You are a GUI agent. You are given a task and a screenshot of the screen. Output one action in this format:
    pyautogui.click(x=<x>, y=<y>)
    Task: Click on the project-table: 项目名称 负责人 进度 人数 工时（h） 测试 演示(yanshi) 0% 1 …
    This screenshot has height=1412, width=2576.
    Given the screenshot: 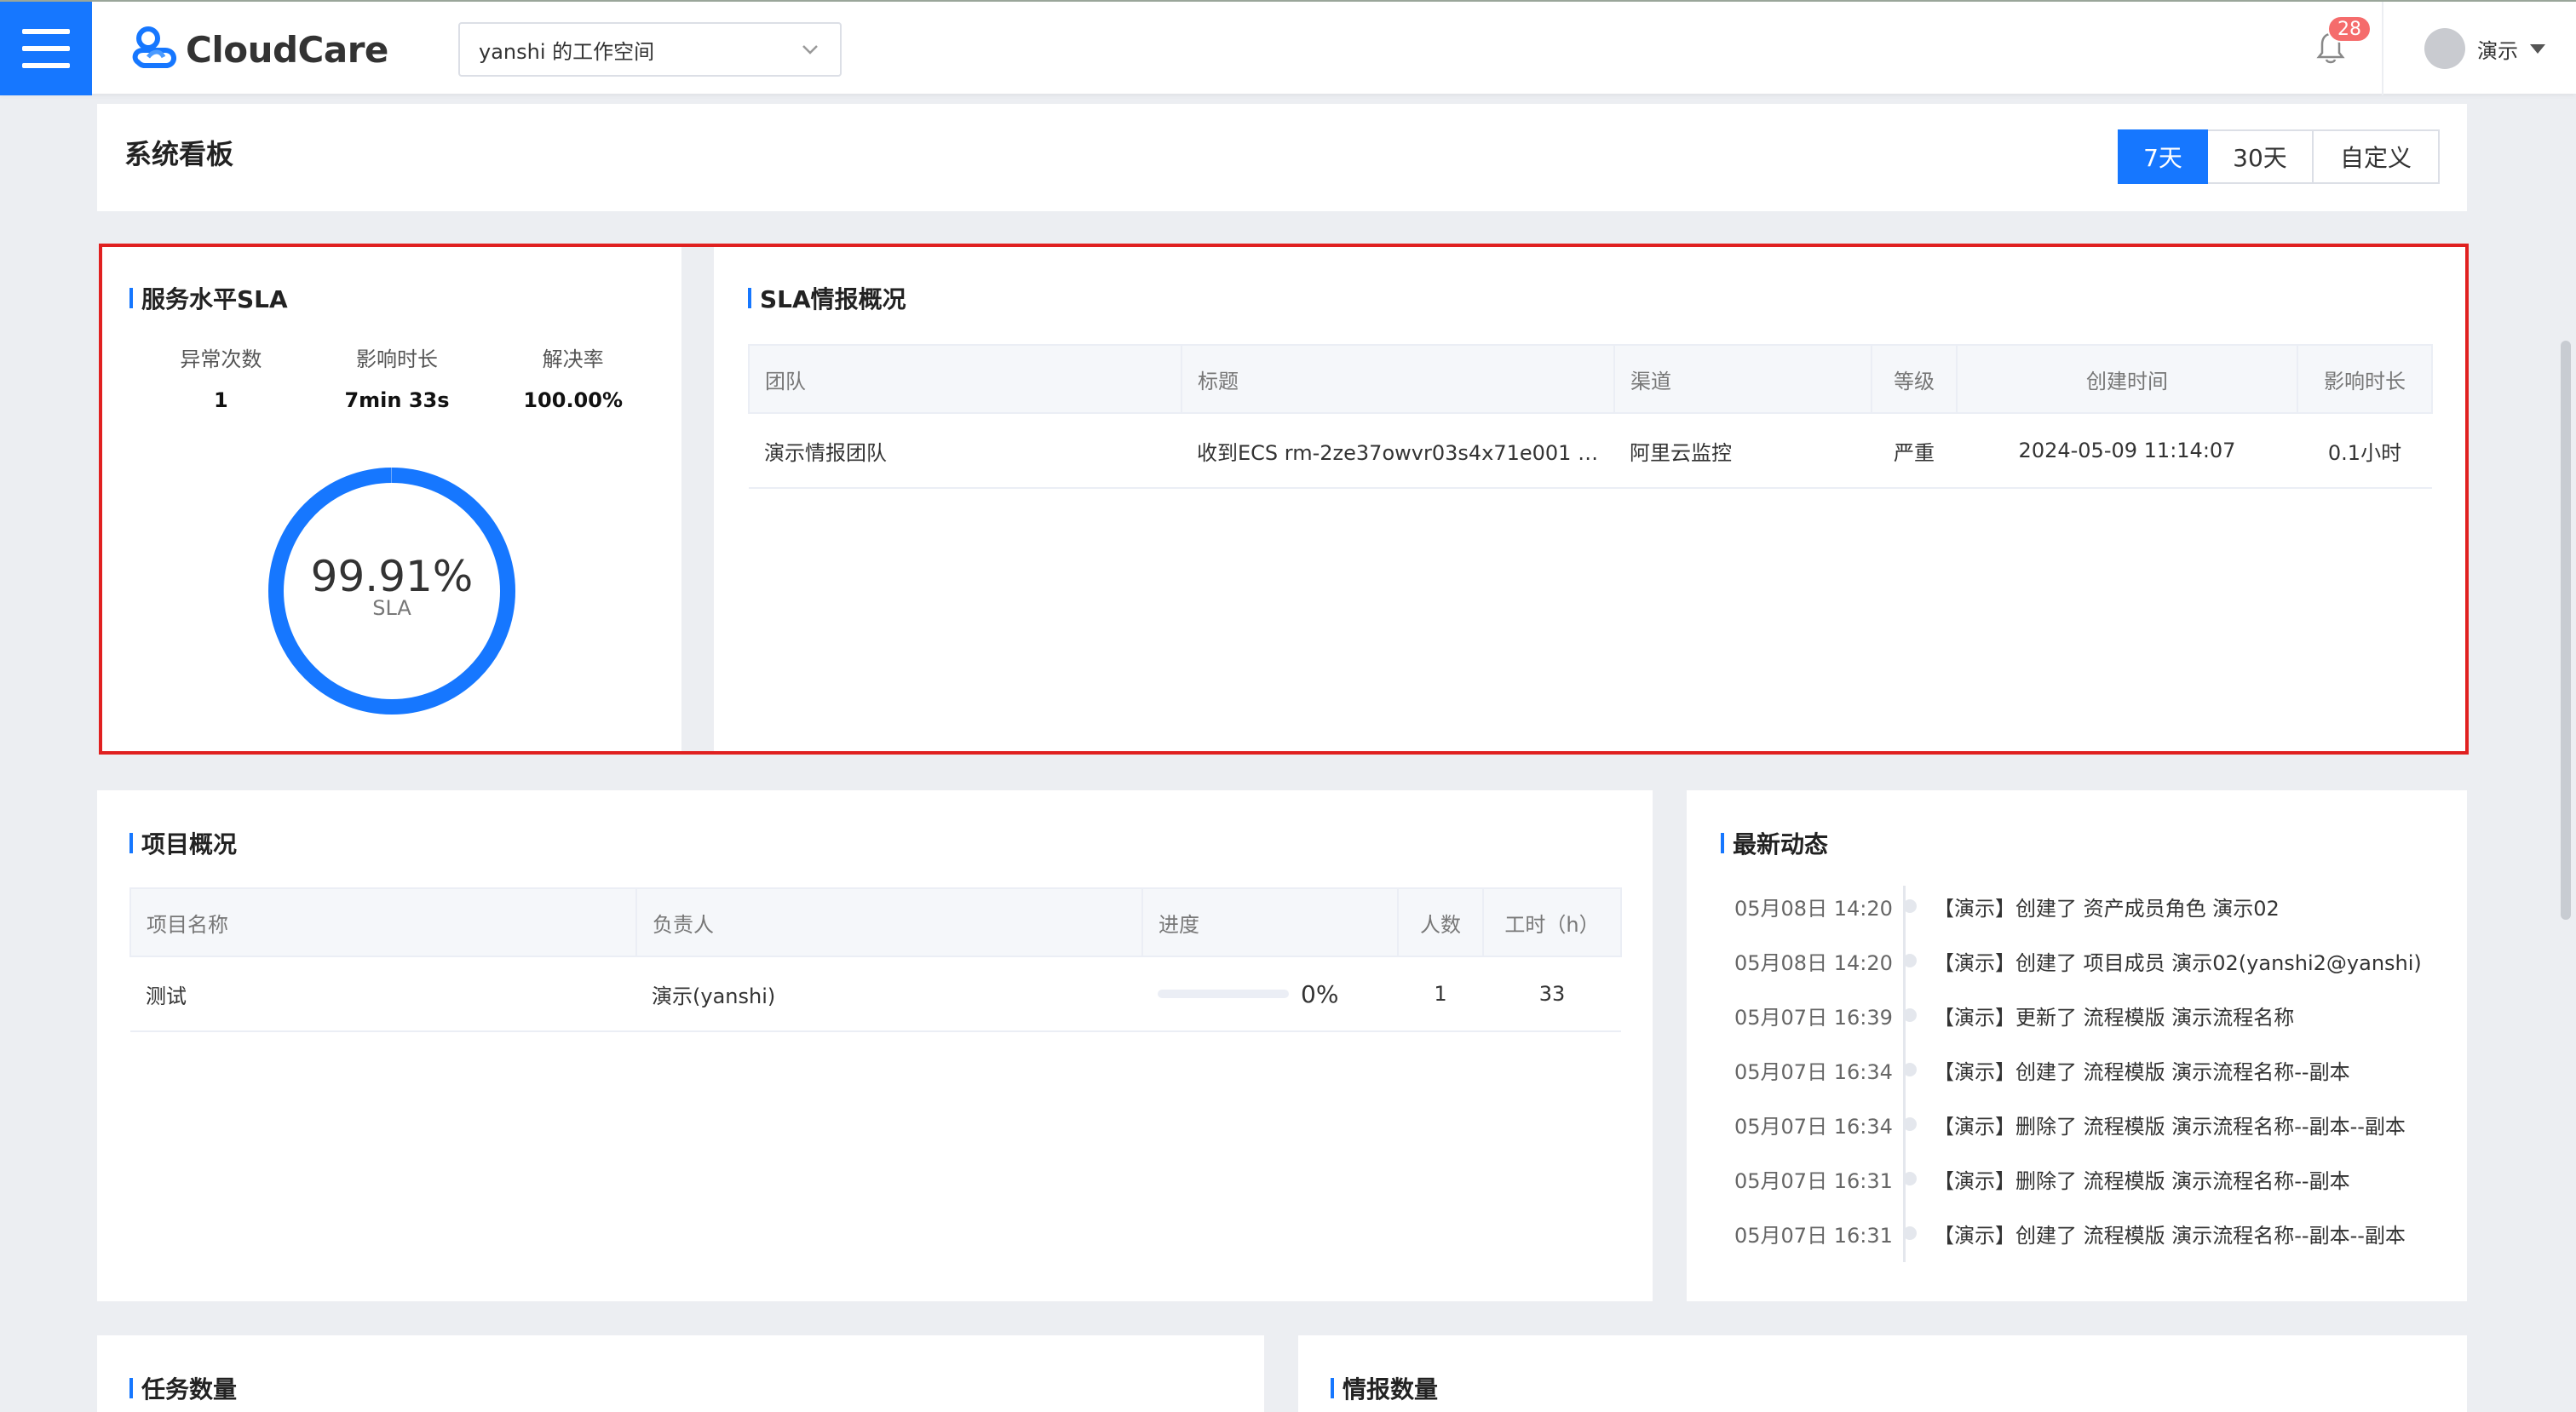 What is the action you would take?
    pyautogui.click(x=876, y=959)
    